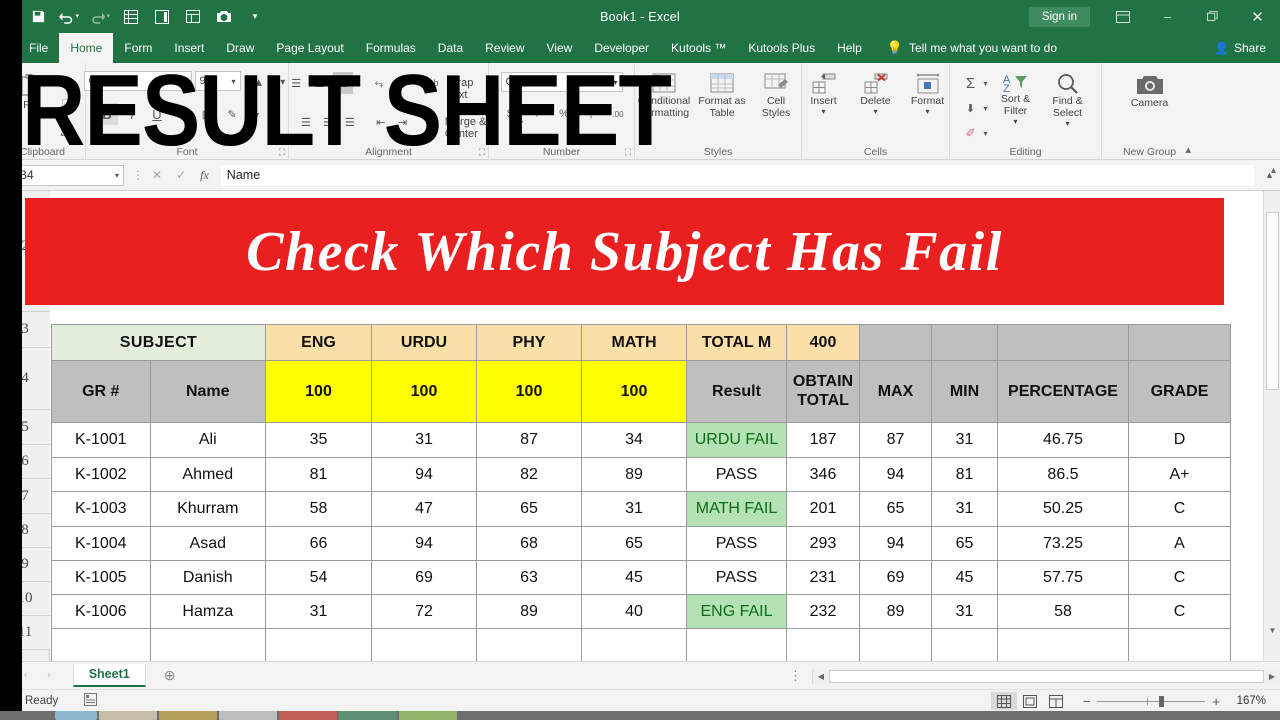 The image size is (1280, 720). What do you see at coordinates (849, 48) in the screenshot?
I see `tab-help: Help` at bounding box center [849, 48].